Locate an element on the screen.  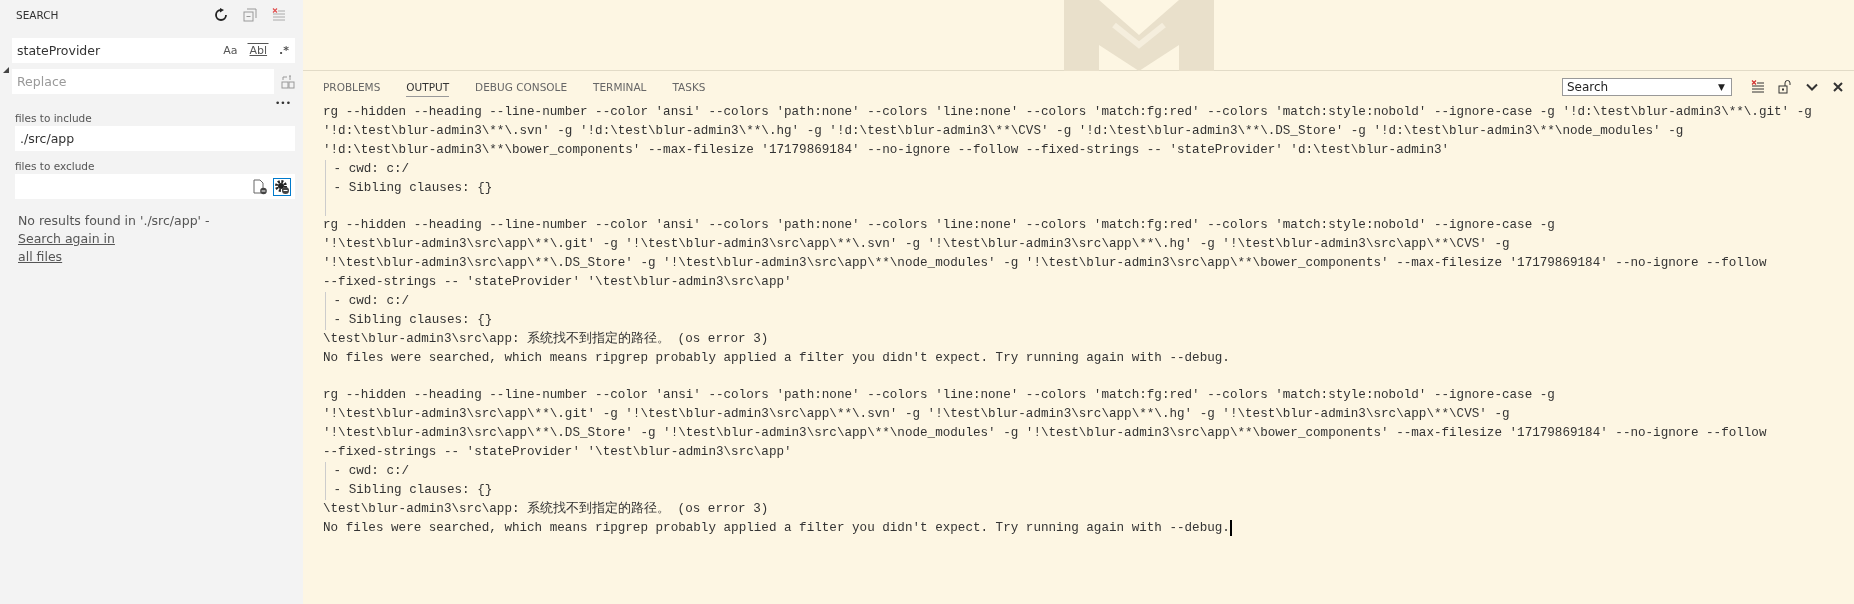
exclude-settings-toggle is located at coordinates (282, 186).